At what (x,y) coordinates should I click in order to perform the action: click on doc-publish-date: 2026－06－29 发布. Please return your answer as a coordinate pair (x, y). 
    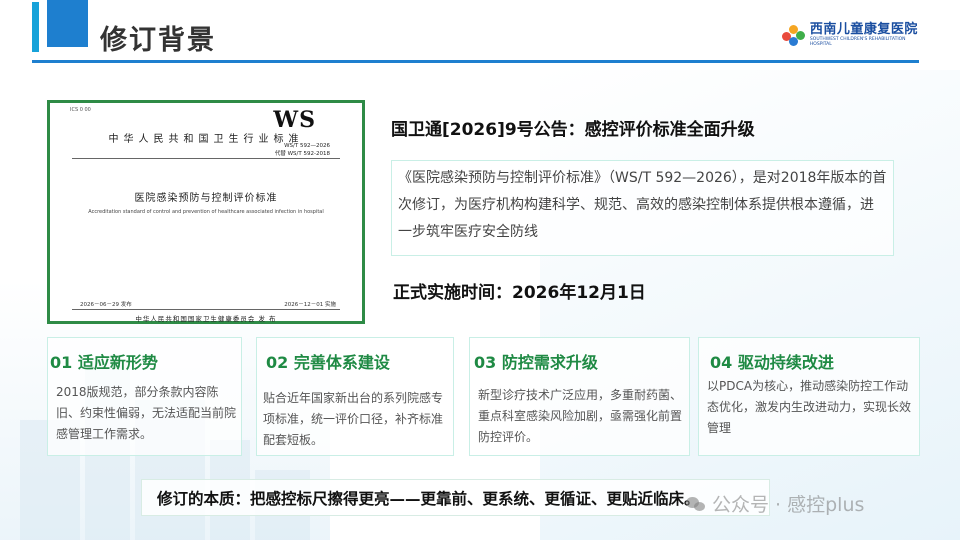
    Looking at the image, I should click on (106, 305).